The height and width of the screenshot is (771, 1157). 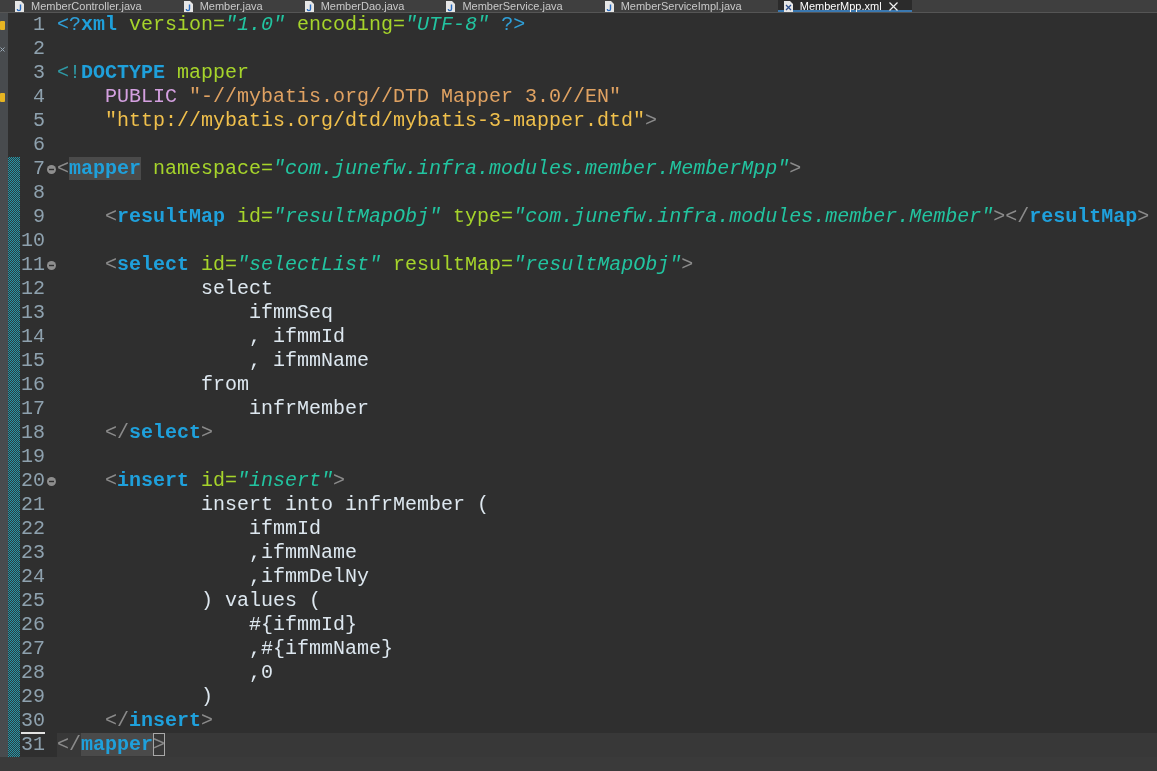 What do you see at coordinates (33, 456) in the screenshot?
I see `line-number: 19` at bounding box center [33, 456].